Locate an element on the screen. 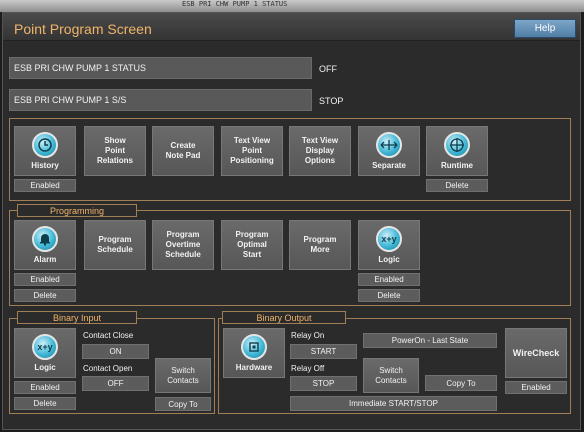 The height and width of the screenshot is (432, 584). bo-switch-line2: Contacts is located at coordinates (391, 380).